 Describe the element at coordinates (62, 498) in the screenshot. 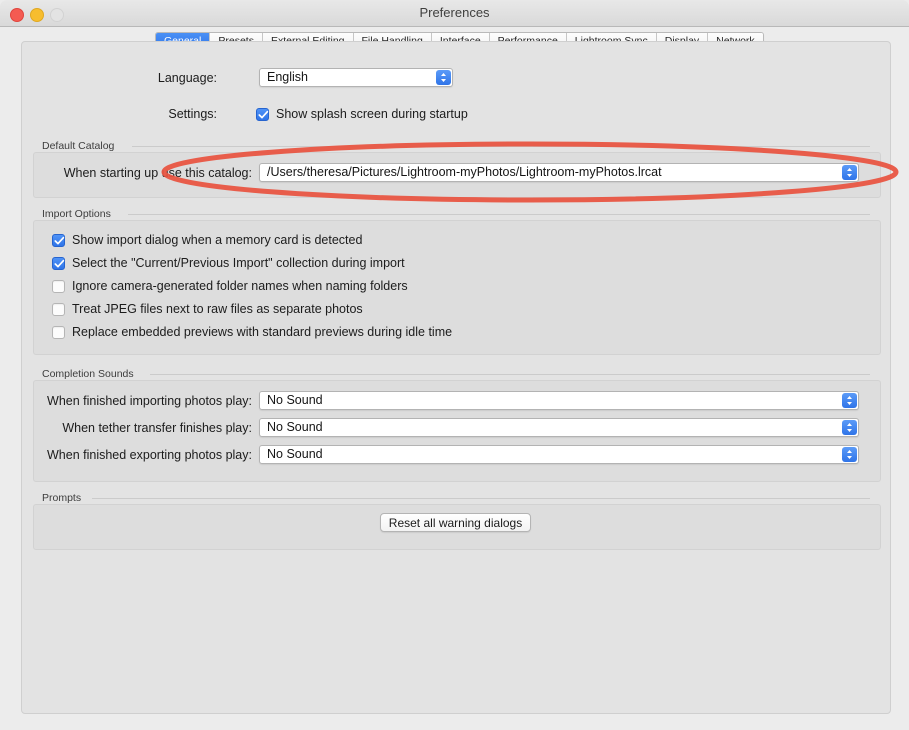

I see `prompts-group-title: Prompts` at that location.